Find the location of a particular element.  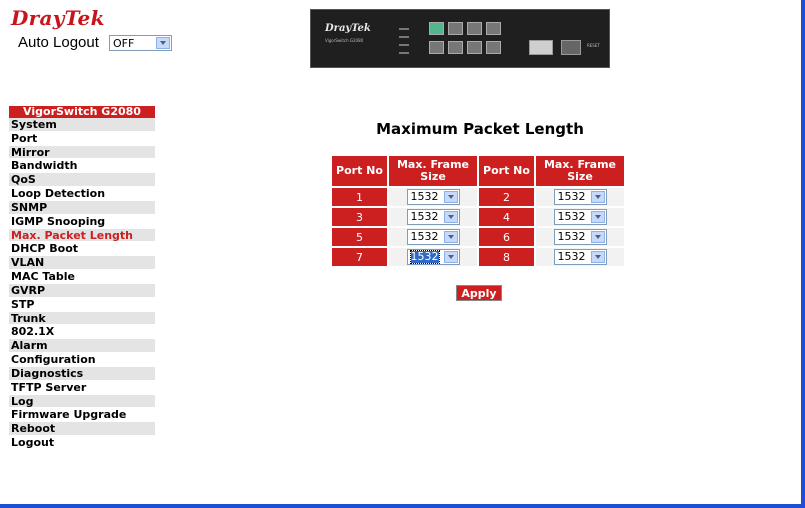

auto-logout-value: OFF is located at coordinates (124, 43).